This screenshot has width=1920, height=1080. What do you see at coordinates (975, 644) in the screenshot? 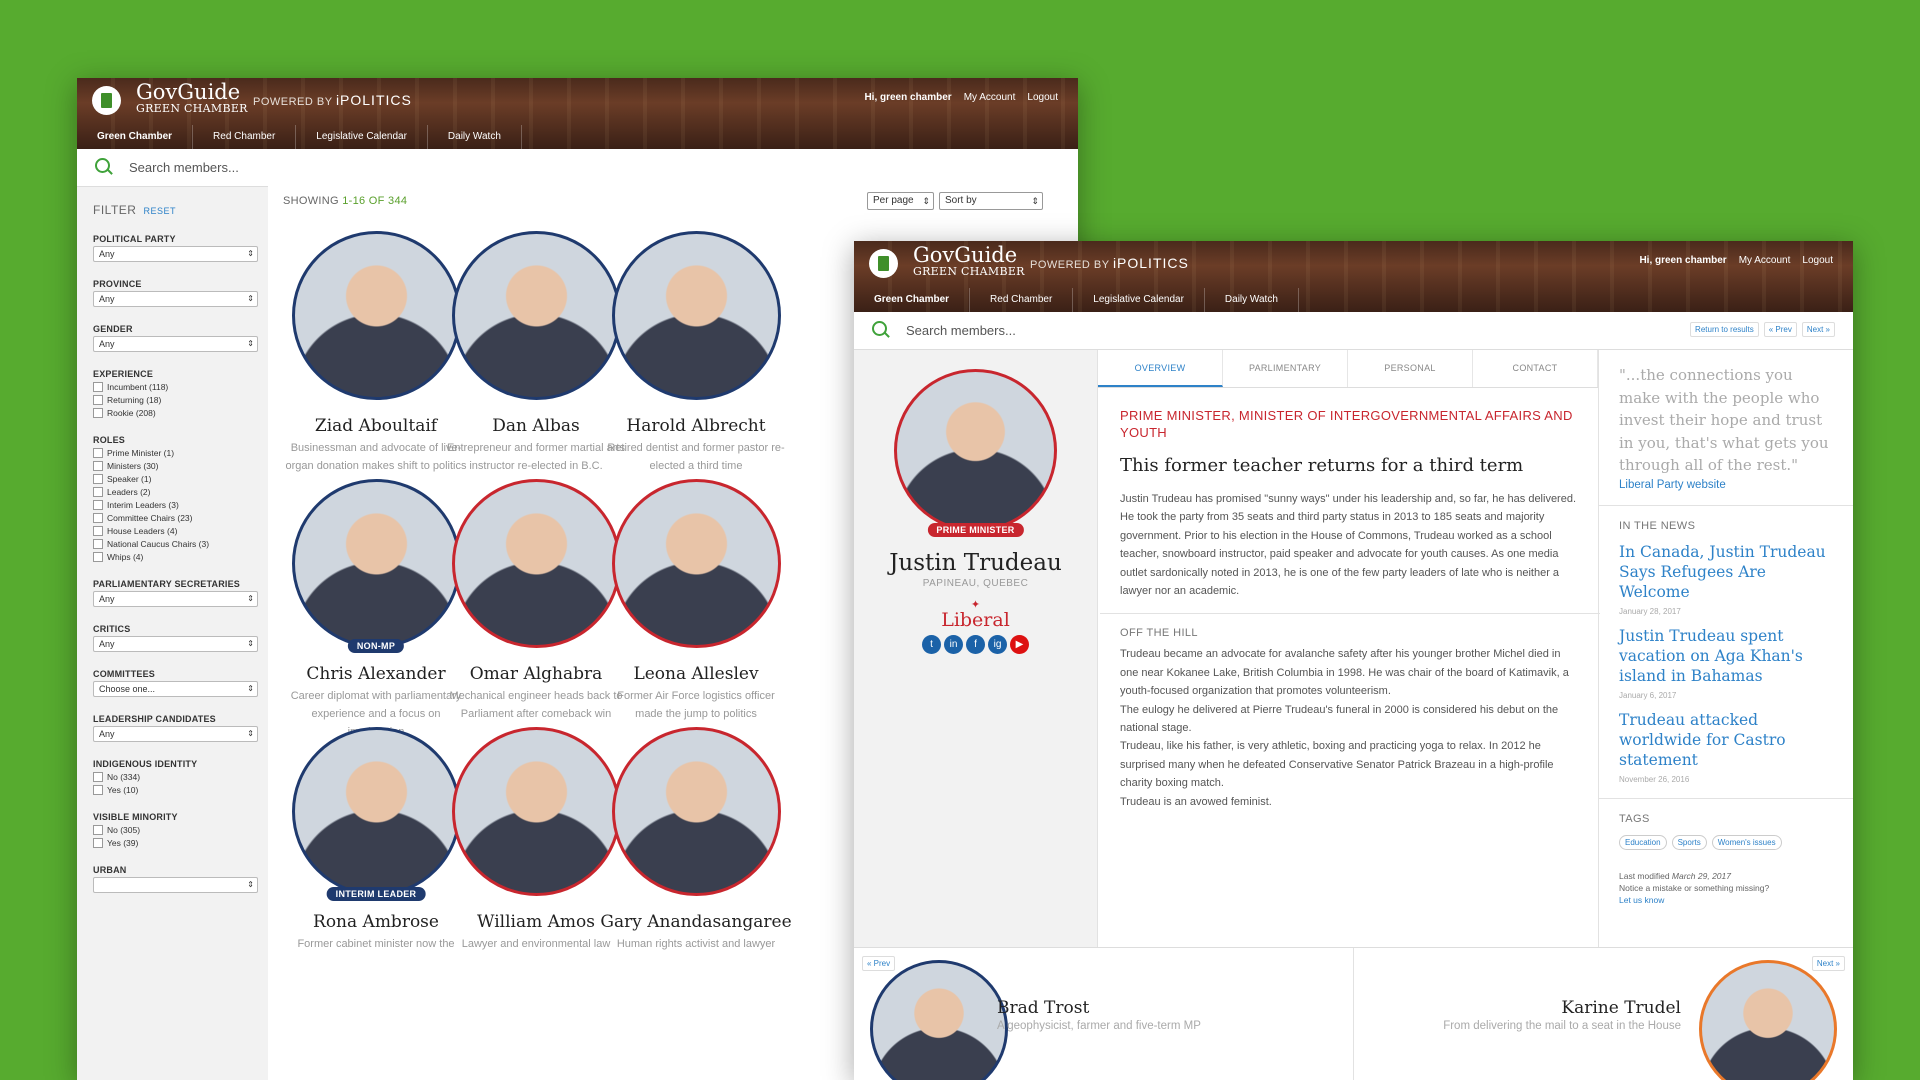
I see `facebook-icon: f` at bounding box center [975, 644].